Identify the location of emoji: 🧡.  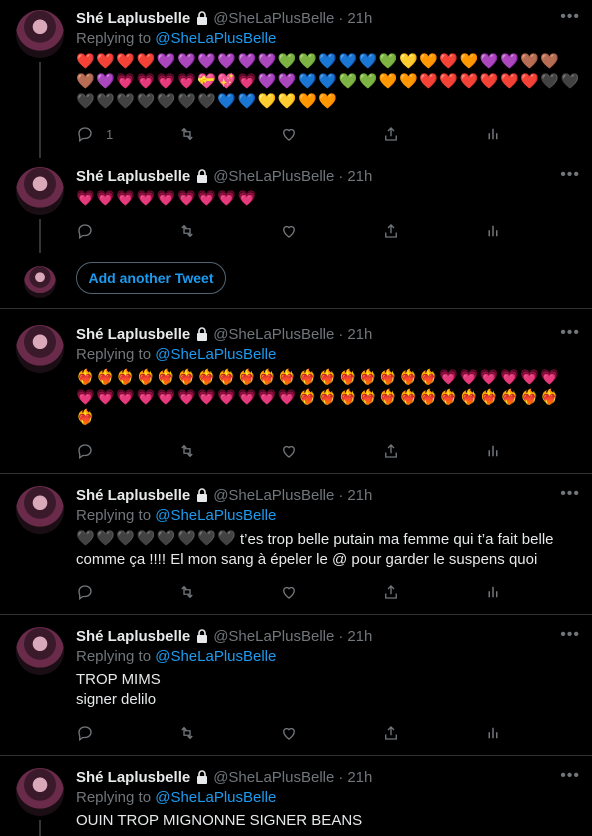
(307, 101).